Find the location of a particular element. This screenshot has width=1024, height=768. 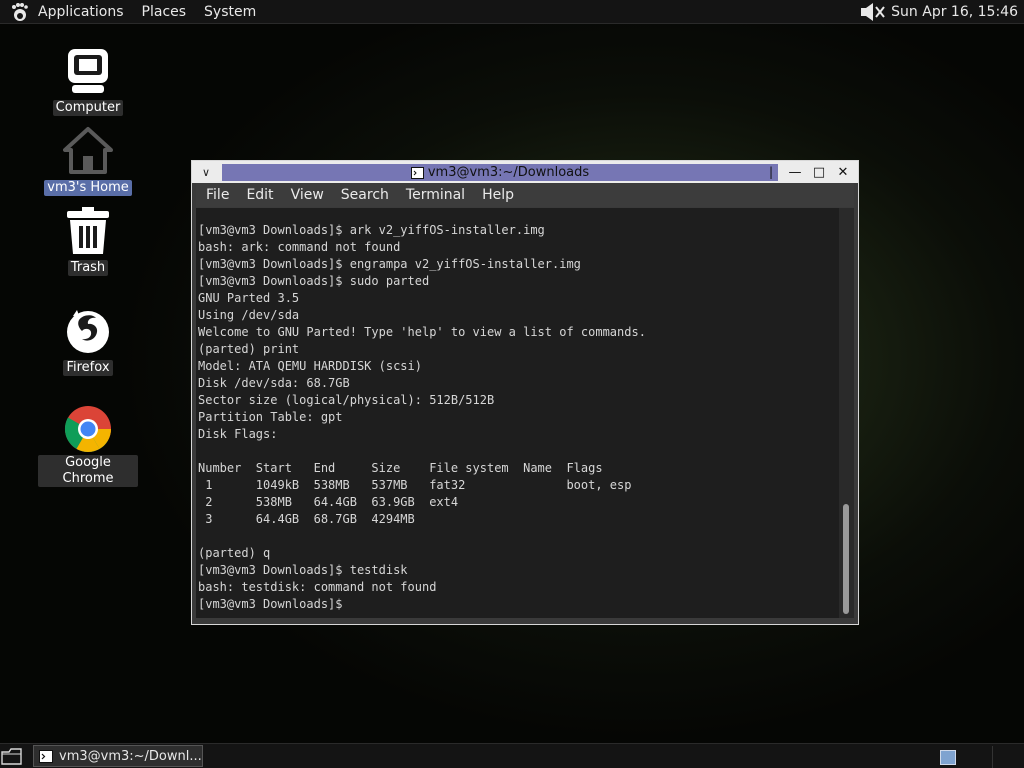

desktop-icon-computer: Computer is located at coordinates (88, 81).